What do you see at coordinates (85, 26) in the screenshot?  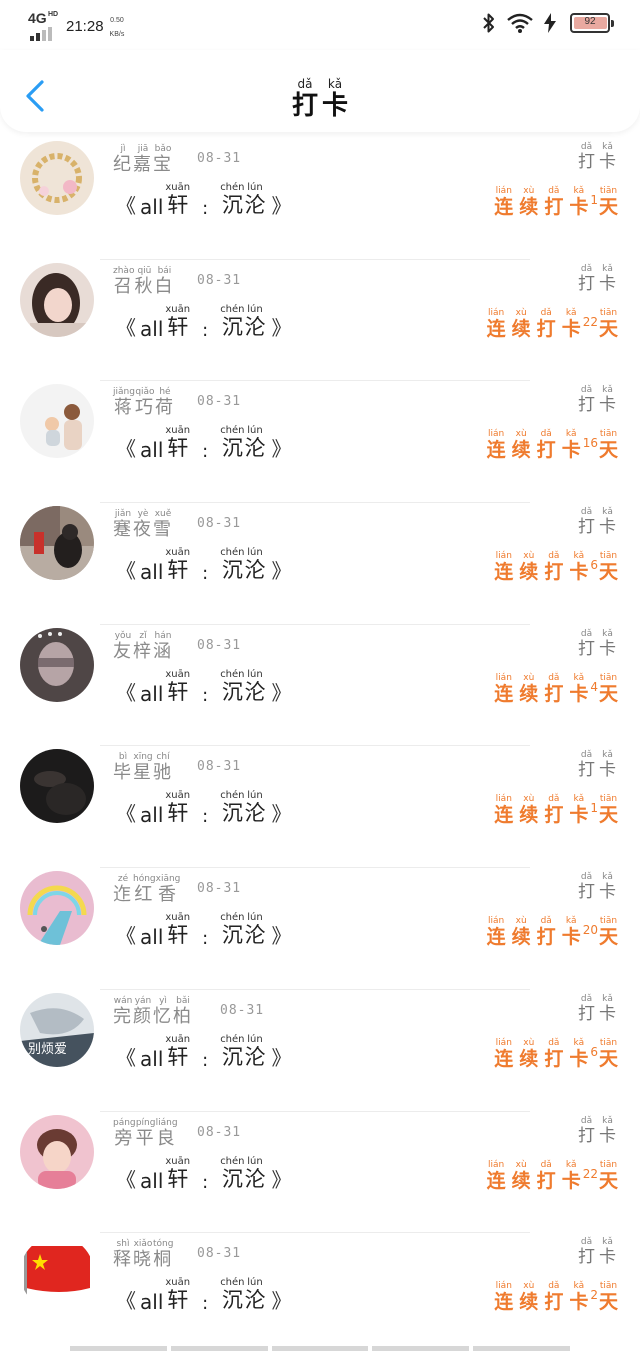 I see `clock: 21:28` at bounding box center [85, 26].